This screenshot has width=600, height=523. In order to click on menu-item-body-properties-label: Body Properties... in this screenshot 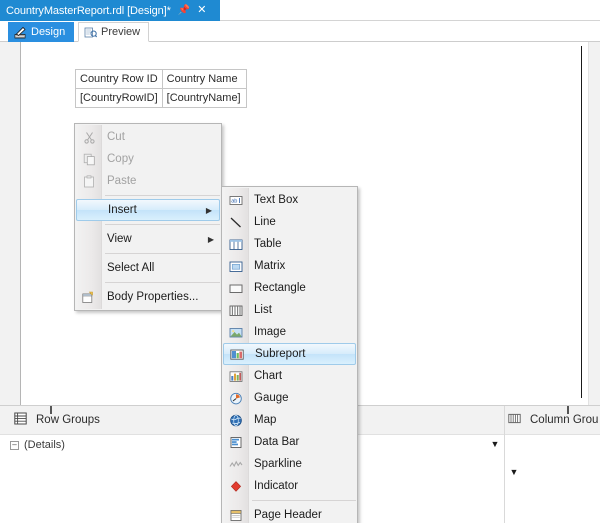, I will do `click(153, 297)`.